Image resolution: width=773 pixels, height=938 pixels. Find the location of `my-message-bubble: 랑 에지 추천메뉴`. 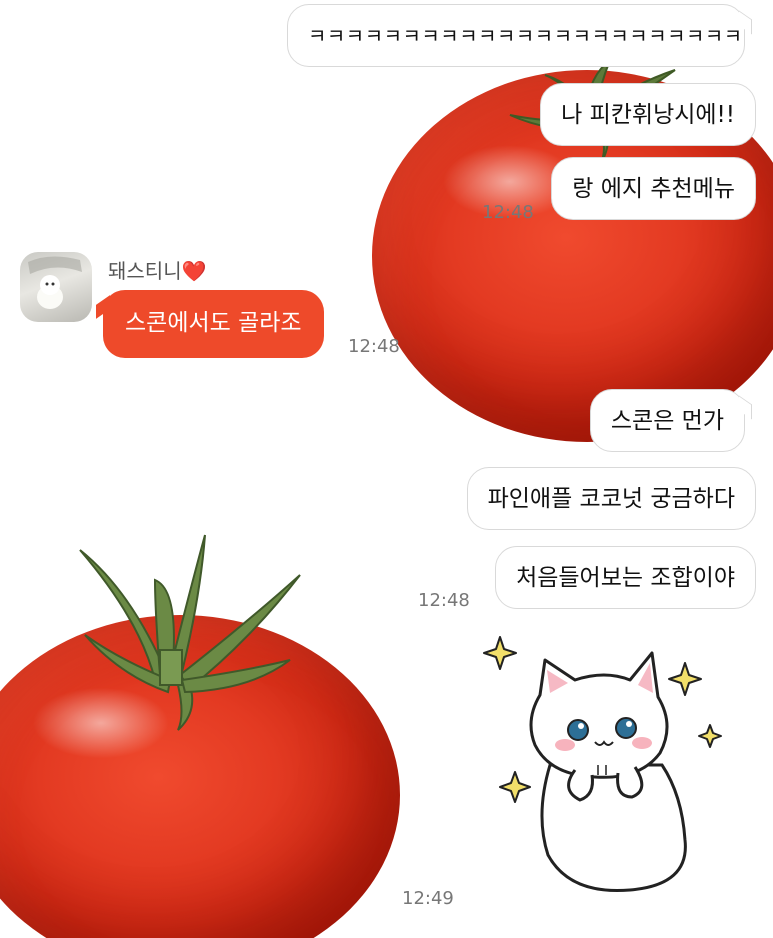

my-message-bubble: 랑 에지 추천메뉴 is located at coordinates (653, 188).